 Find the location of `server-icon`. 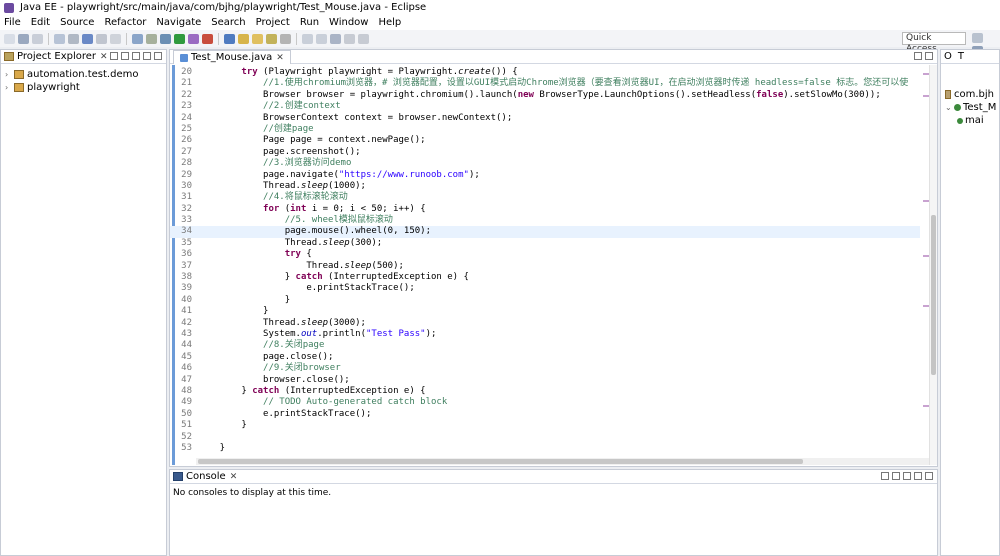

server-icon is located at coordinates (137, 38).